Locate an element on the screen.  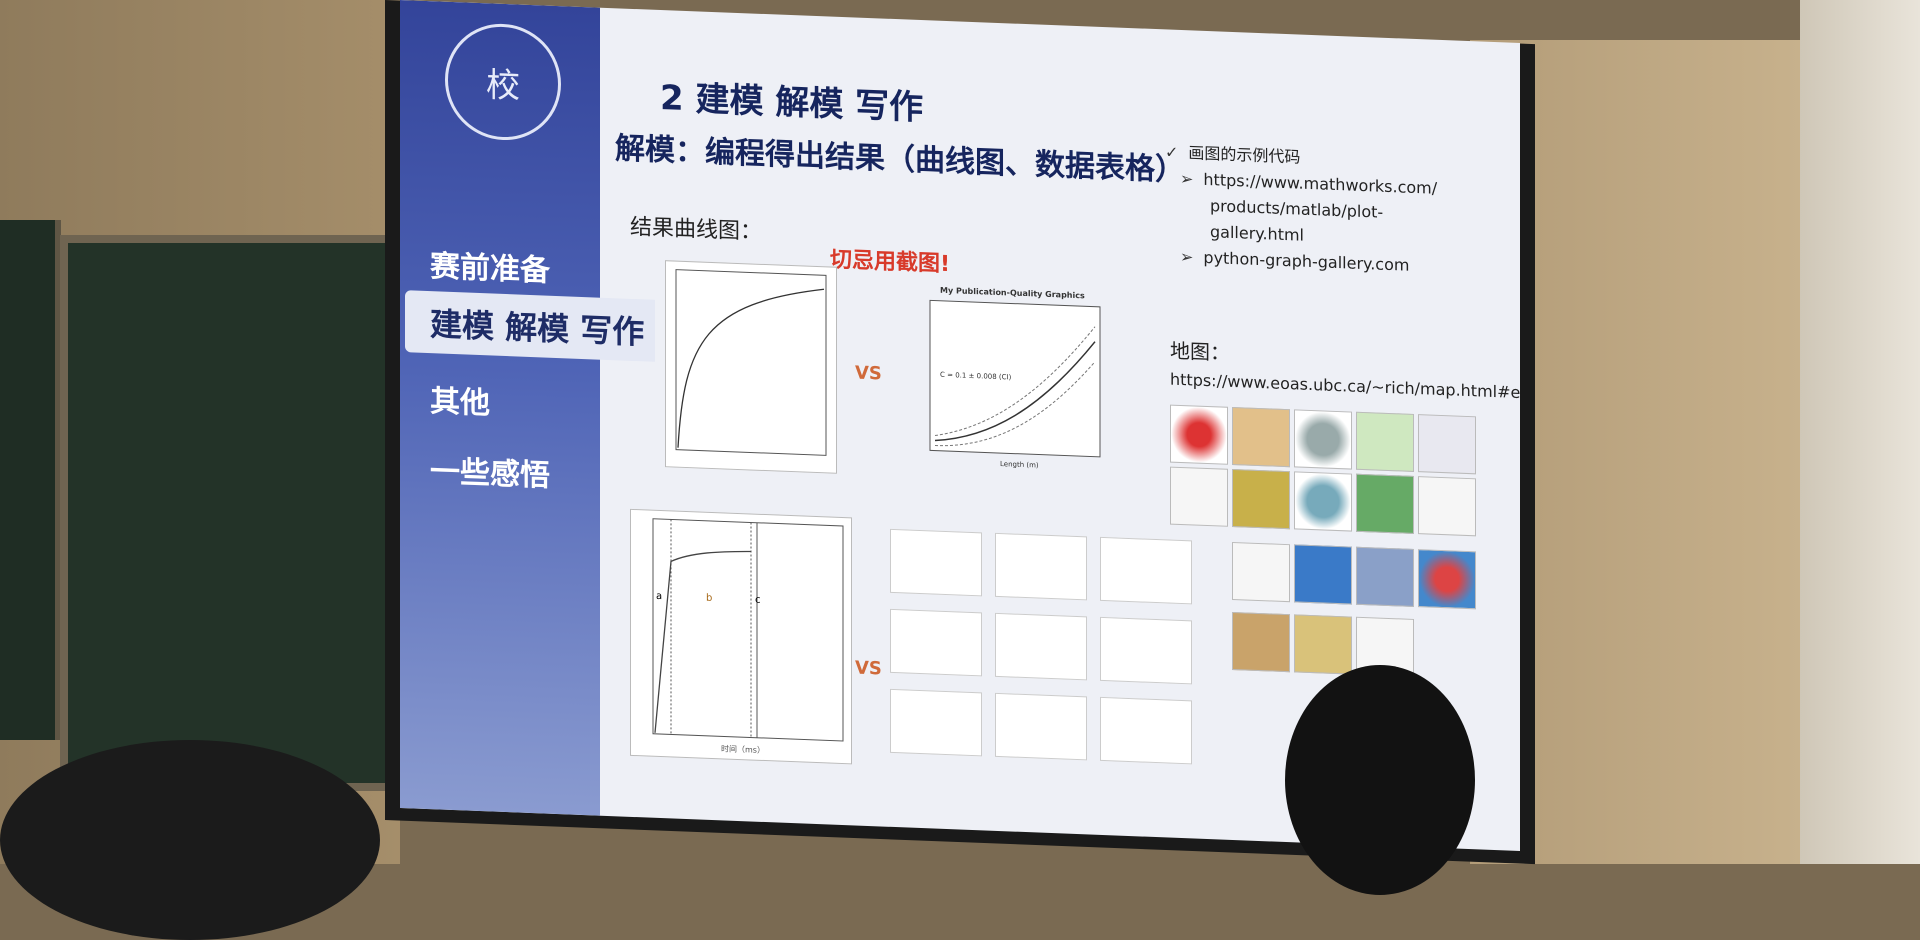
slide-subtitle: 解模：编程得出结果（曲线图、数据表格） is located at coordinates (900, 160).